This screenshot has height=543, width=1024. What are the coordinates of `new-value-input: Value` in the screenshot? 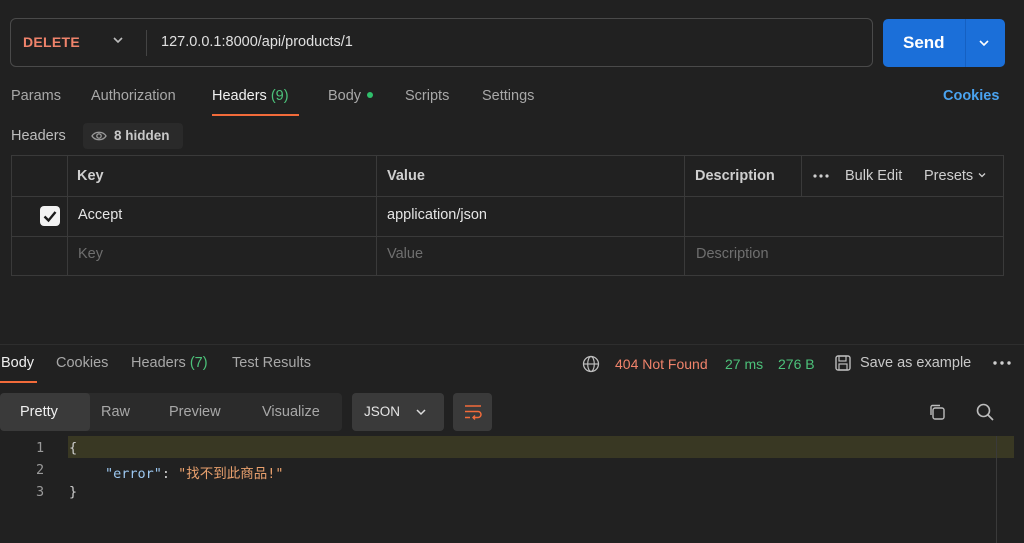 It's located at (405, 254).